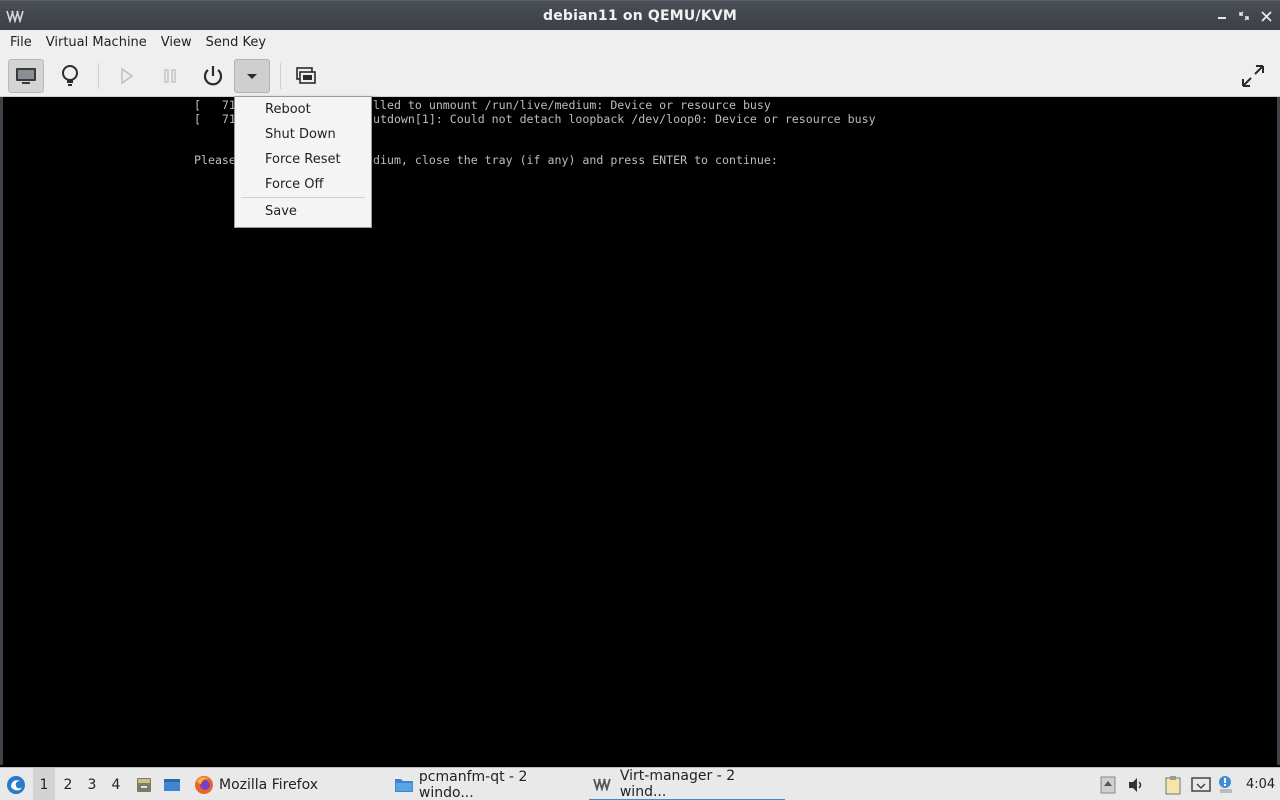  I want to click on pause-button, so click(170, 76).